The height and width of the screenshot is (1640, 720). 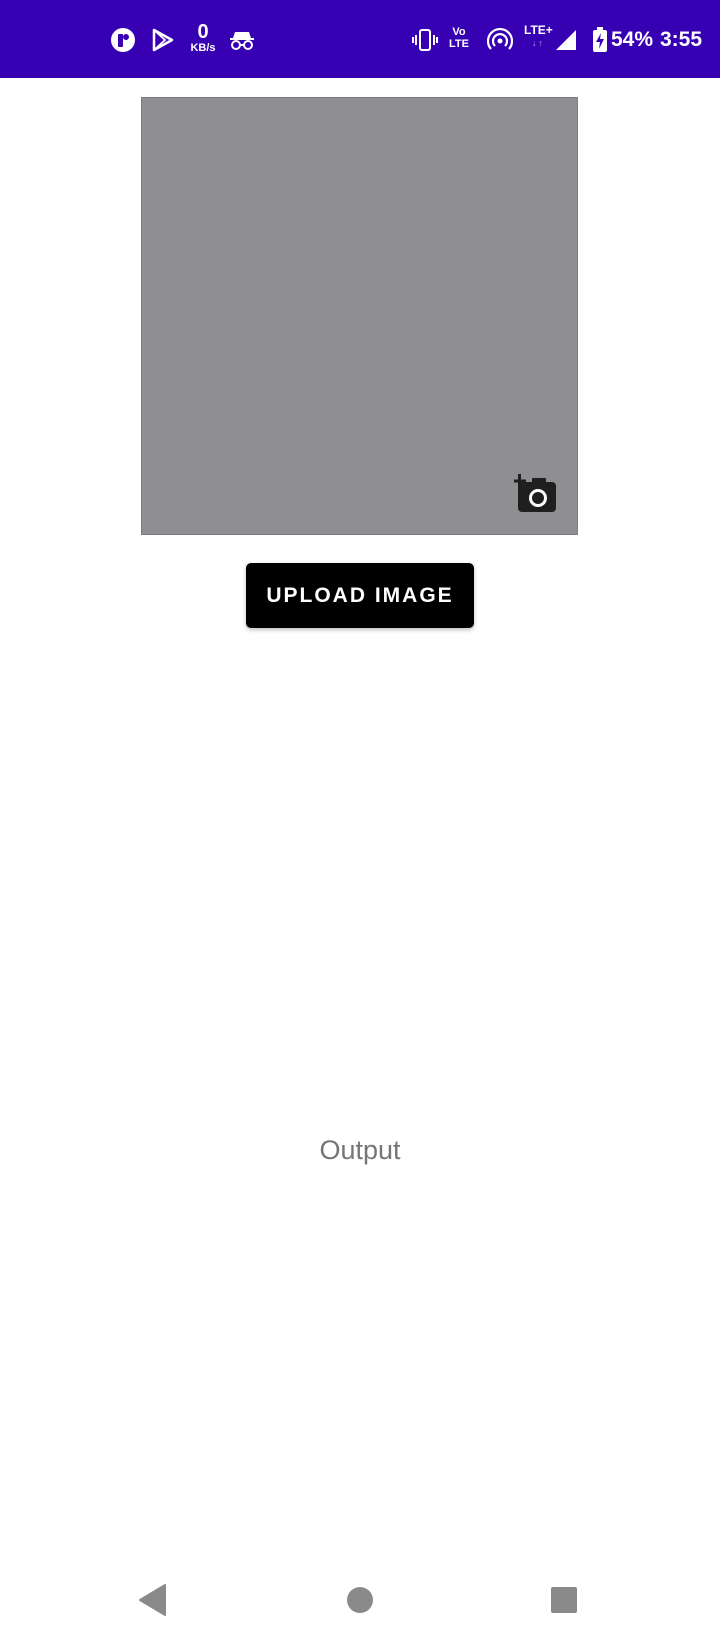 I want to click on hotspot-icon, so click(x=500, y=40).